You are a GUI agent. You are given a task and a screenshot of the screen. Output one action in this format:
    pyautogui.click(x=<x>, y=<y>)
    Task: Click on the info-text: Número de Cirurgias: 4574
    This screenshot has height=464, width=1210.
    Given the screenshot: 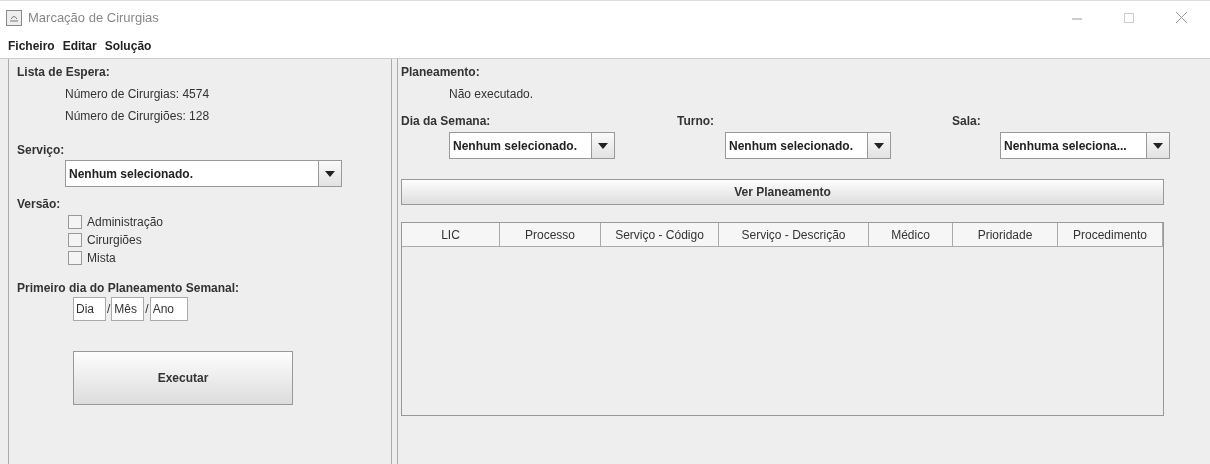 What is the action you would take?
    pyautogui.click(x=137, y=94)
    